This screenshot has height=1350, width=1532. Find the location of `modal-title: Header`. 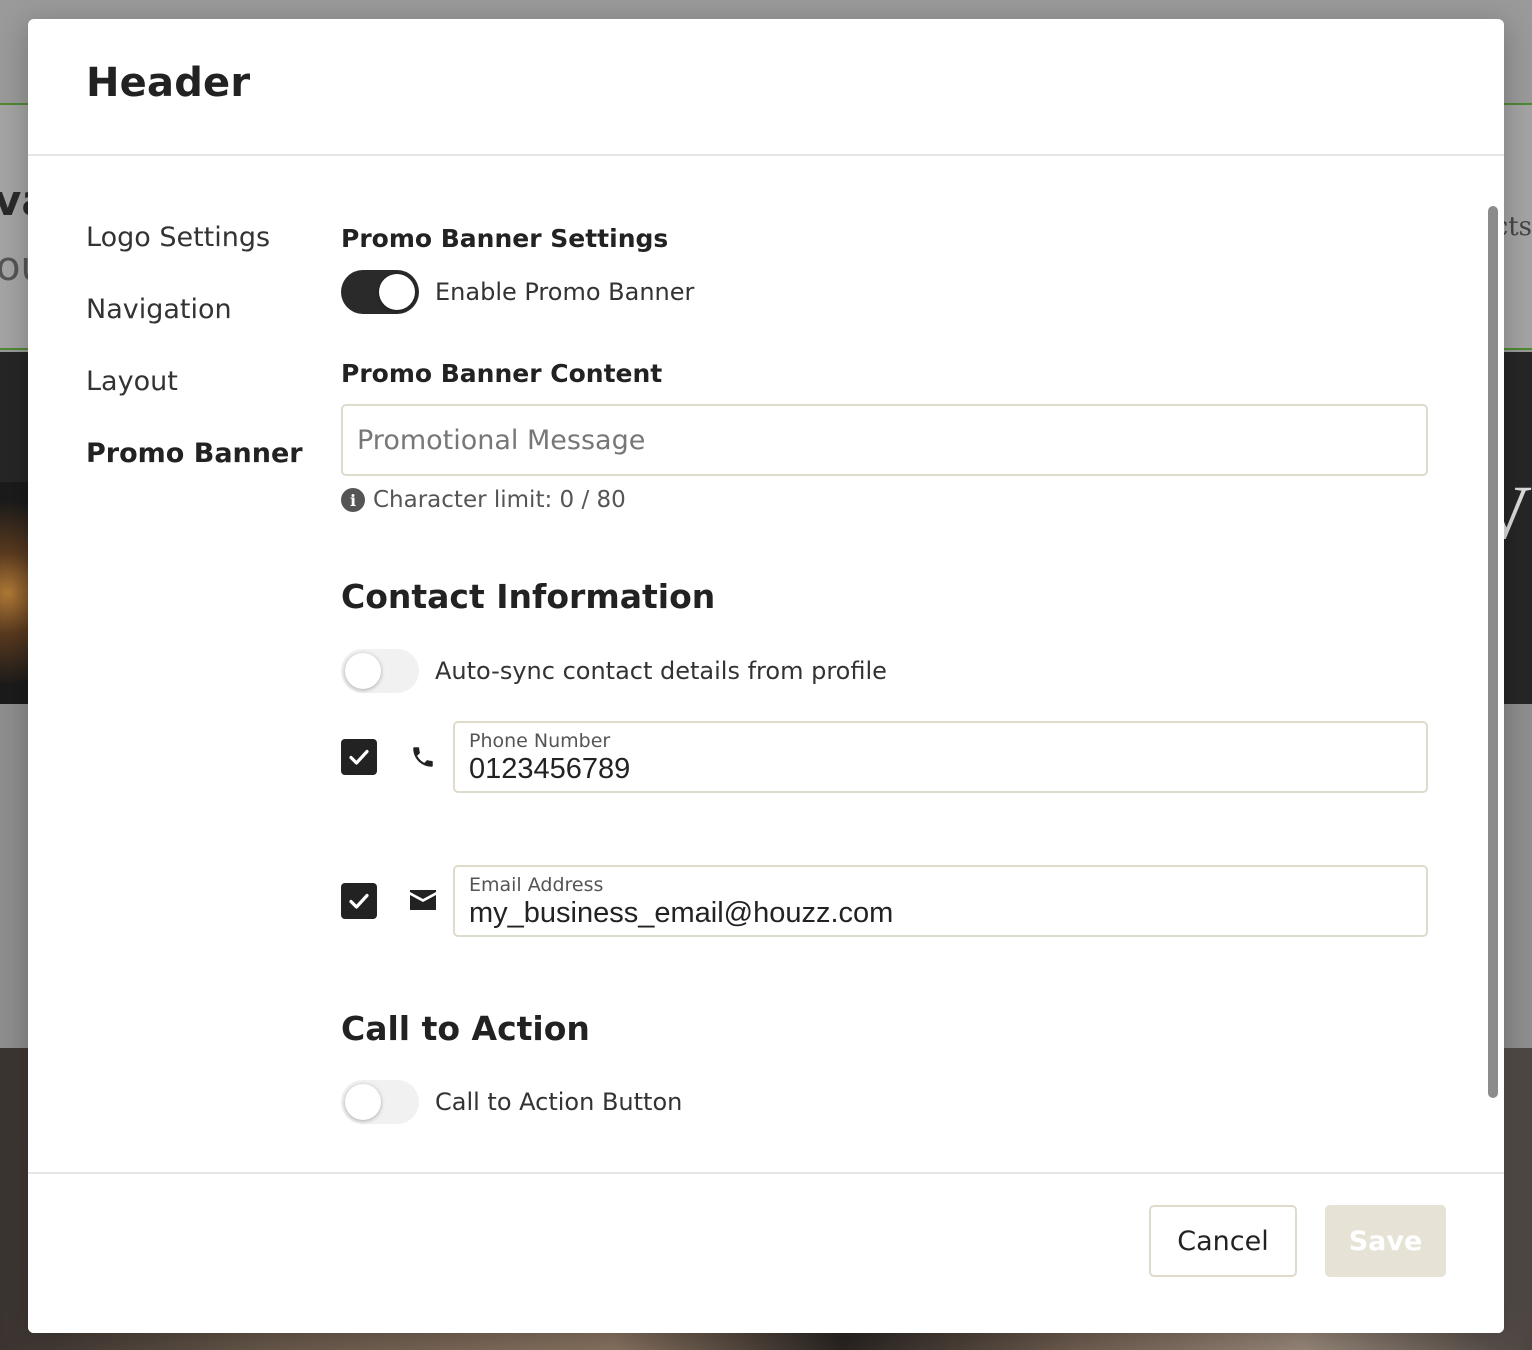

modal-title: Header is located at coordinates (168, 82).